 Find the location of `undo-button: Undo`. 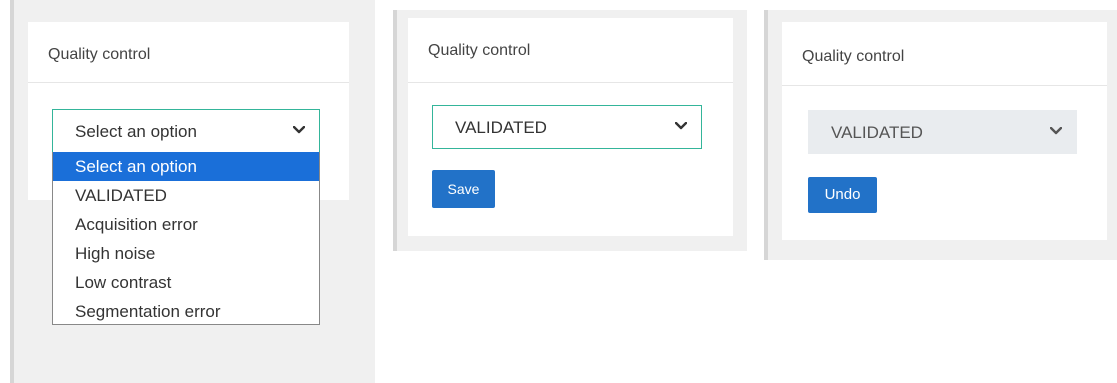

undo-button: Undo is located at coordinates (842, 195).